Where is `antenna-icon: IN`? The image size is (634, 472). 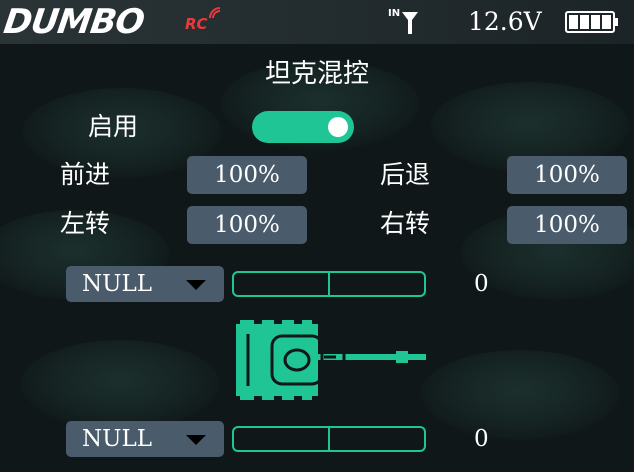 antenna-icon: IN is located at coordinates (403, 21).